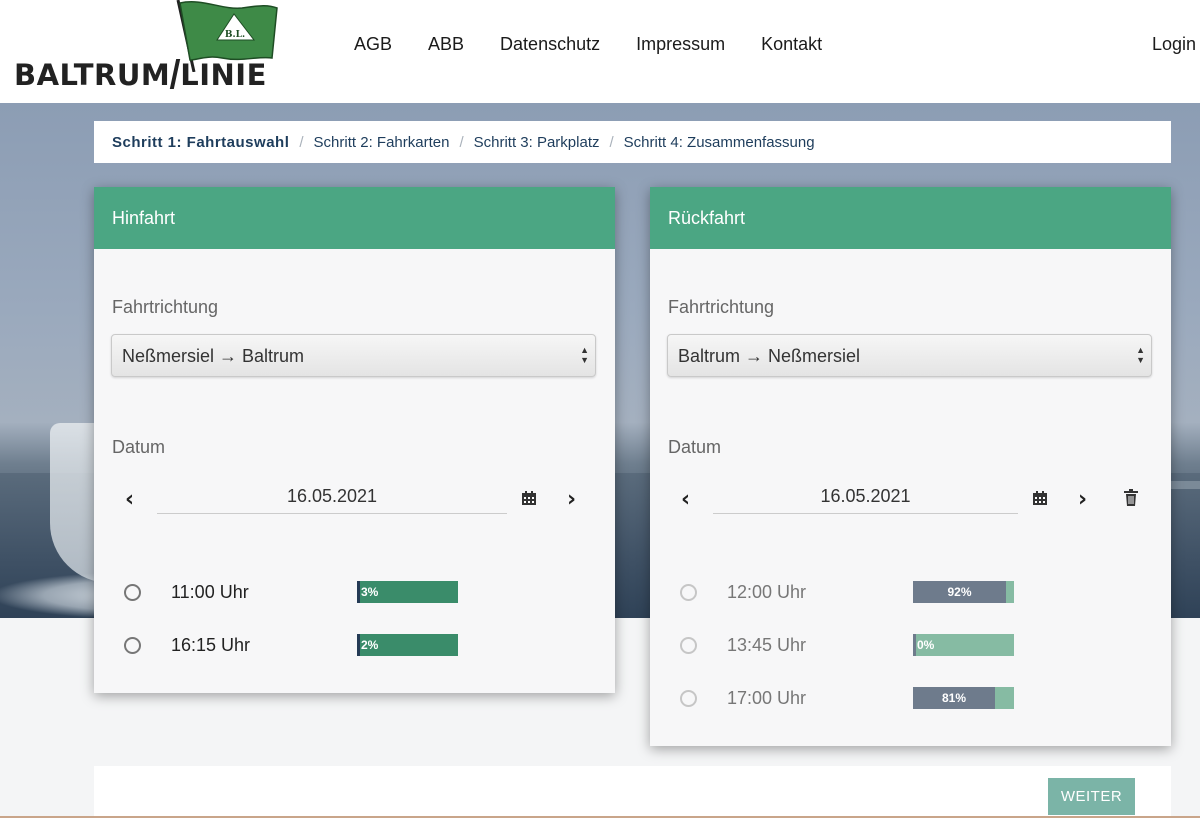 This screenshot has width=1200, height=818. What do you see at coordinates (910, 699) in the screenshot?
I see `trip-row: 17:00 Uhr 81%` at bounding box center [910, 699].